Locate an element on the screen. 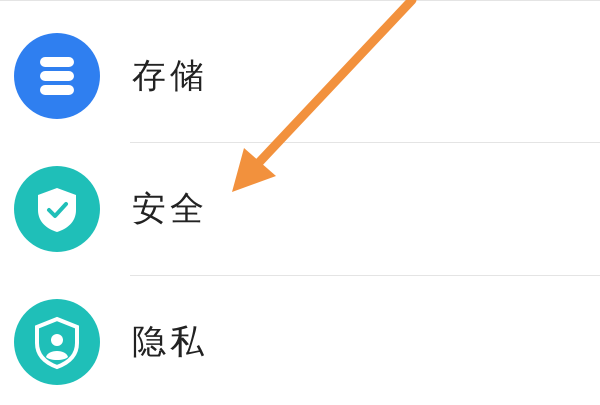 The image size is (600, 405). setting-label: 安全 is located at coordinates (170, 209).